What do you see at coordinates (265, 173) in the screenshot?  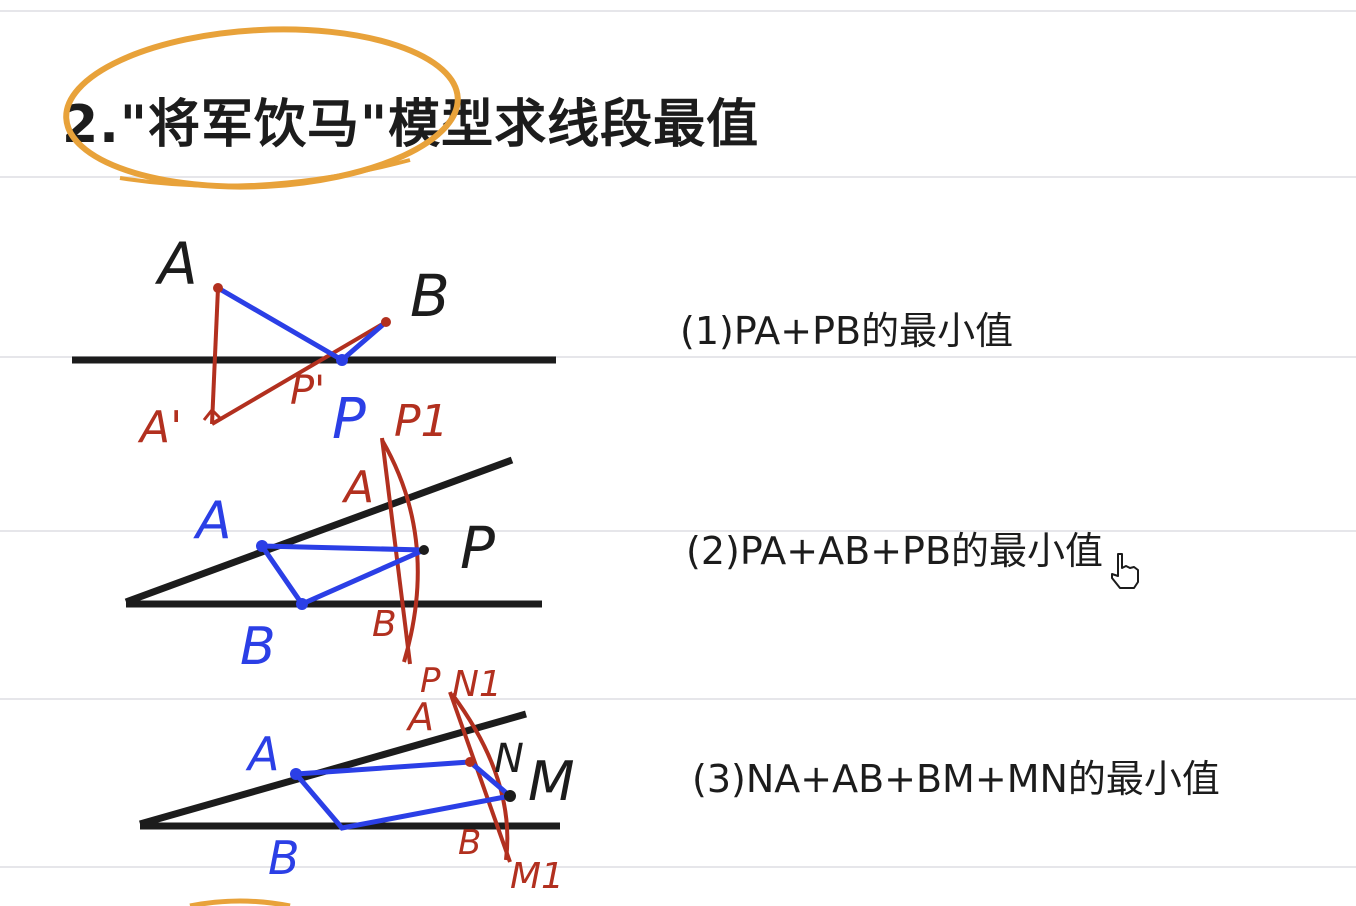 I see `title-highlight-stroke` at bounding box center [265, 173].